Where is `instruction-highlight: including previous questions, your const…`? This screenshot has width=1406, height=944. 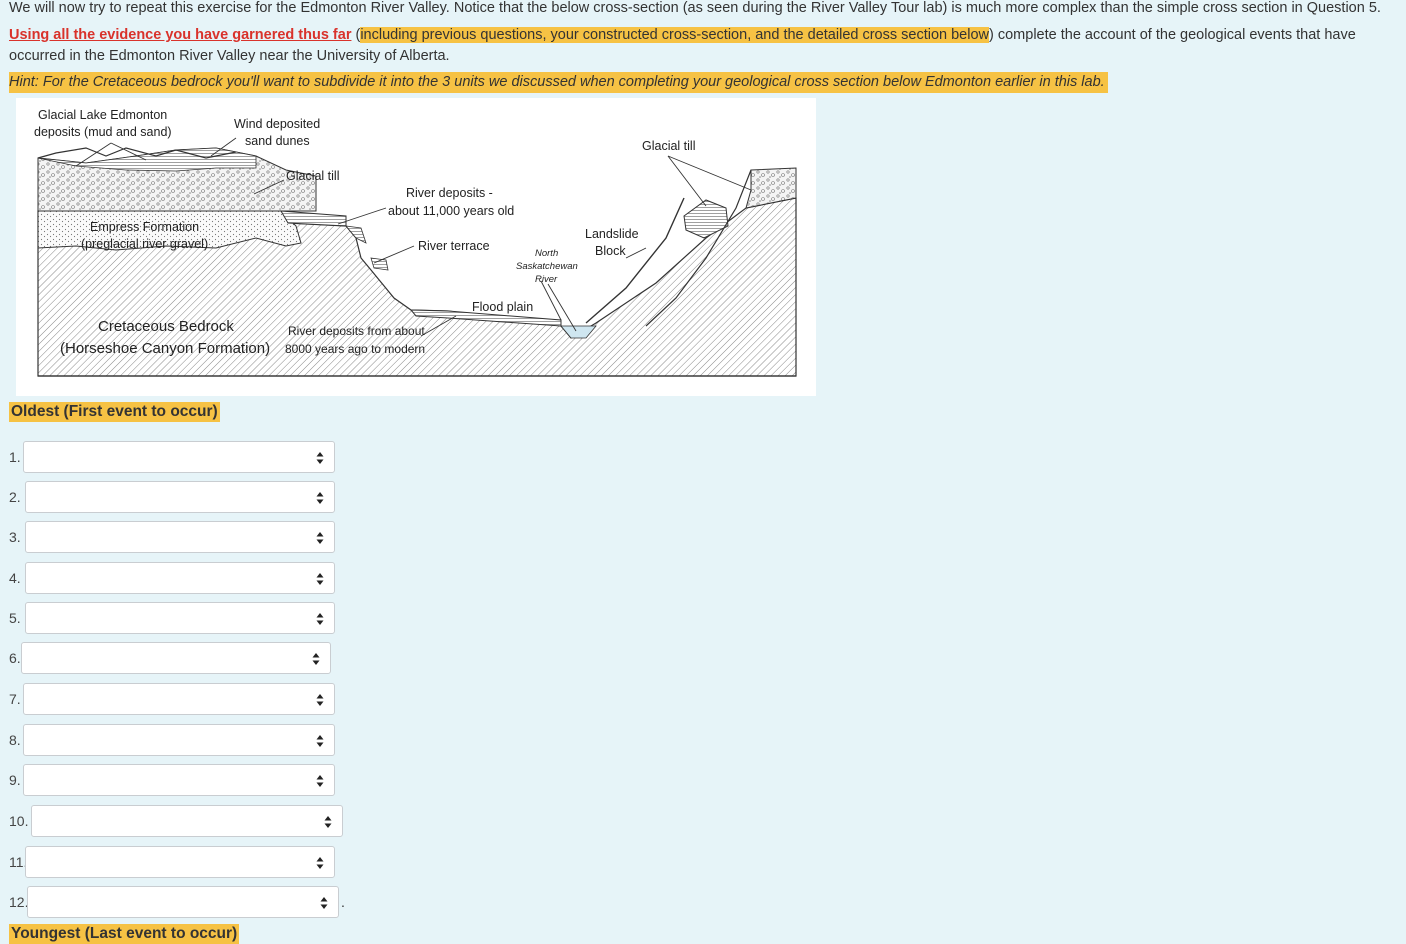 instruction-highlight: including previous questions, your const… is located at coordinates (675, 35).